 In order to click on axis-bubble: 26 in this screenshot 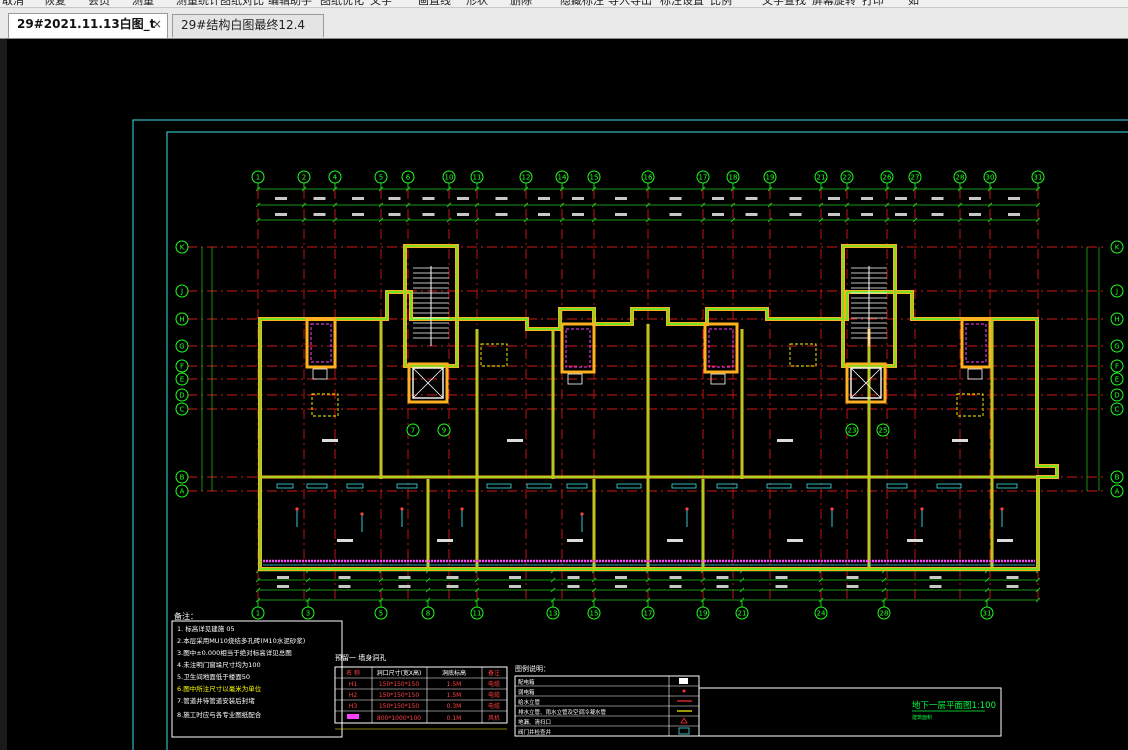, I will do `click(887, 177)`.